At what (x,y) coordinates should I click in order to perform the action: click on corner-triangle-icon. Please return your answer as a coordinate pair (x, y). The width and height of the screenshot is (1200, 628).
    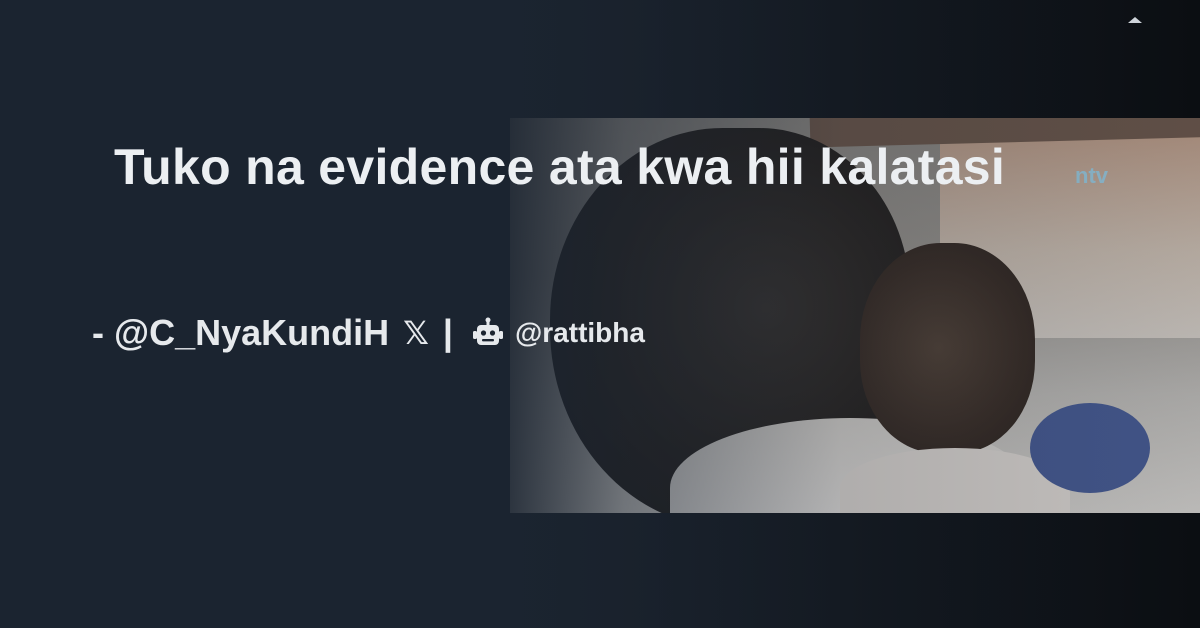
    Looking at the image, I should click on (1135, 20).